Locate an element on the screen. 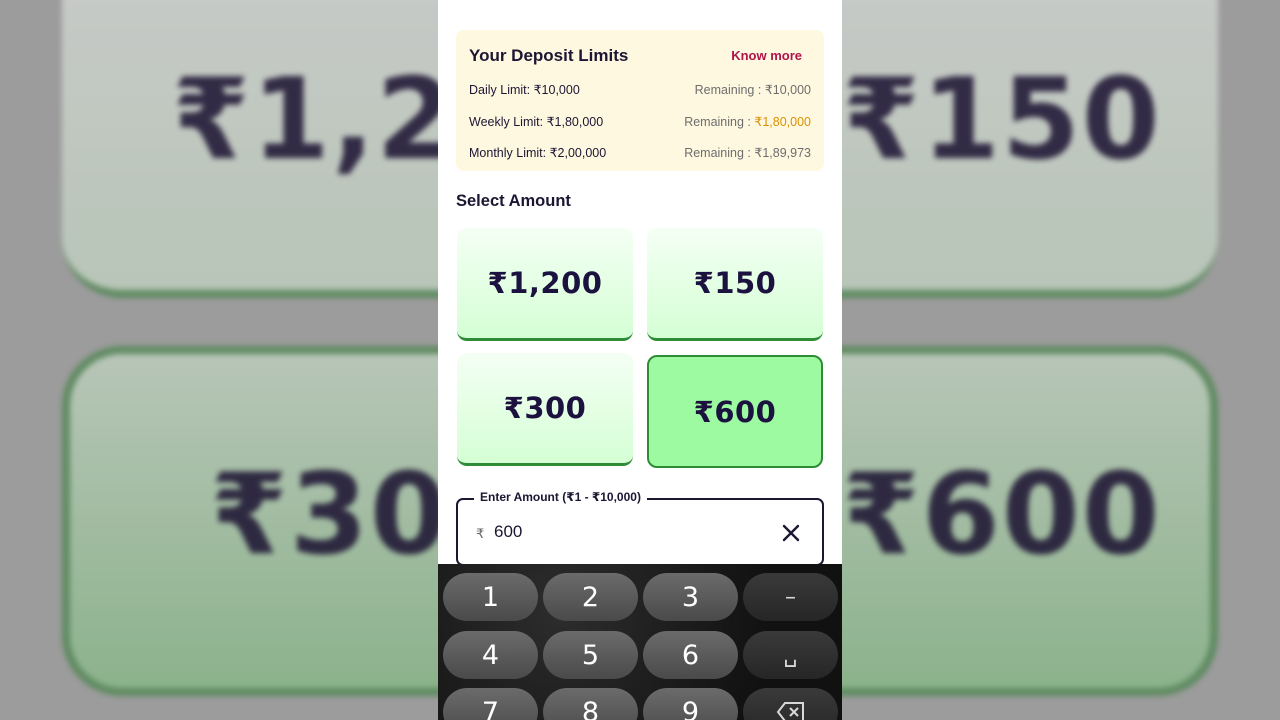  key-8: 8 is located at coordinates (590, 704).